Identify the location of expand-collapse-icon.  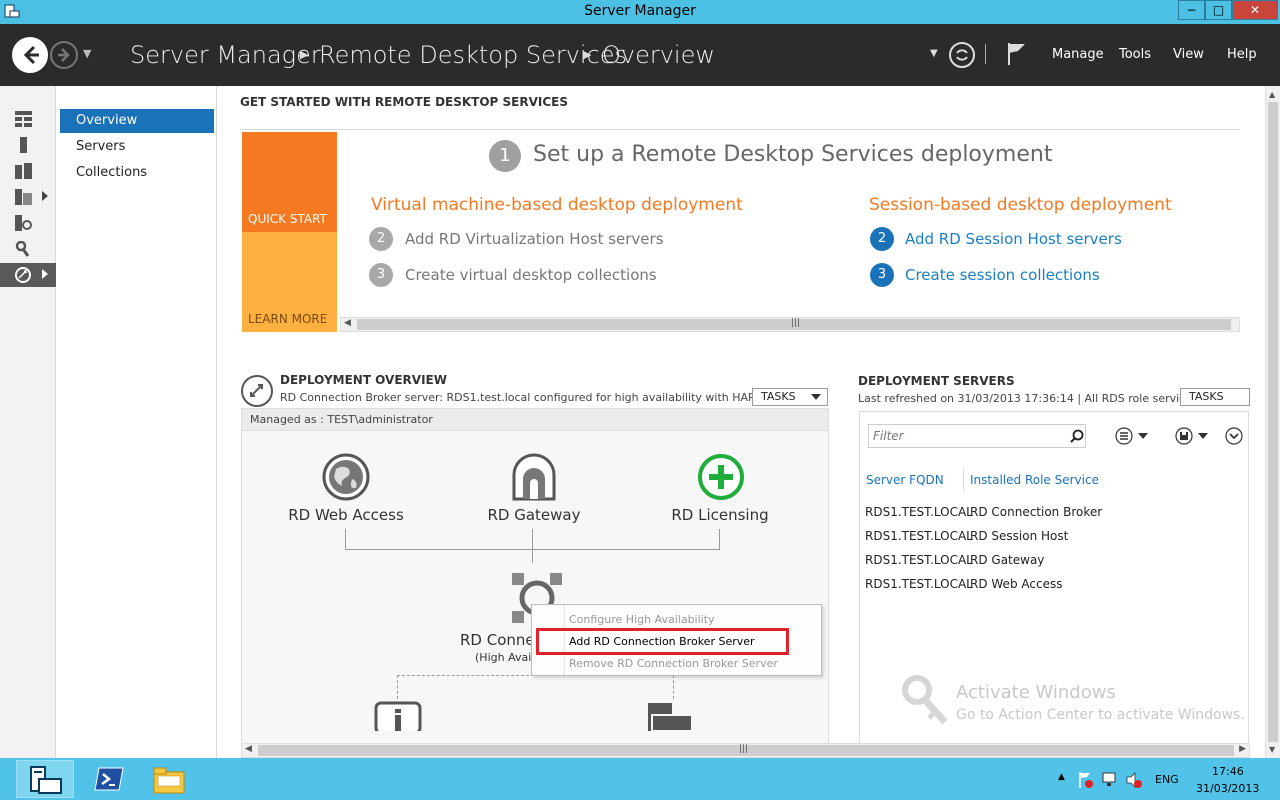
(1234, 436).